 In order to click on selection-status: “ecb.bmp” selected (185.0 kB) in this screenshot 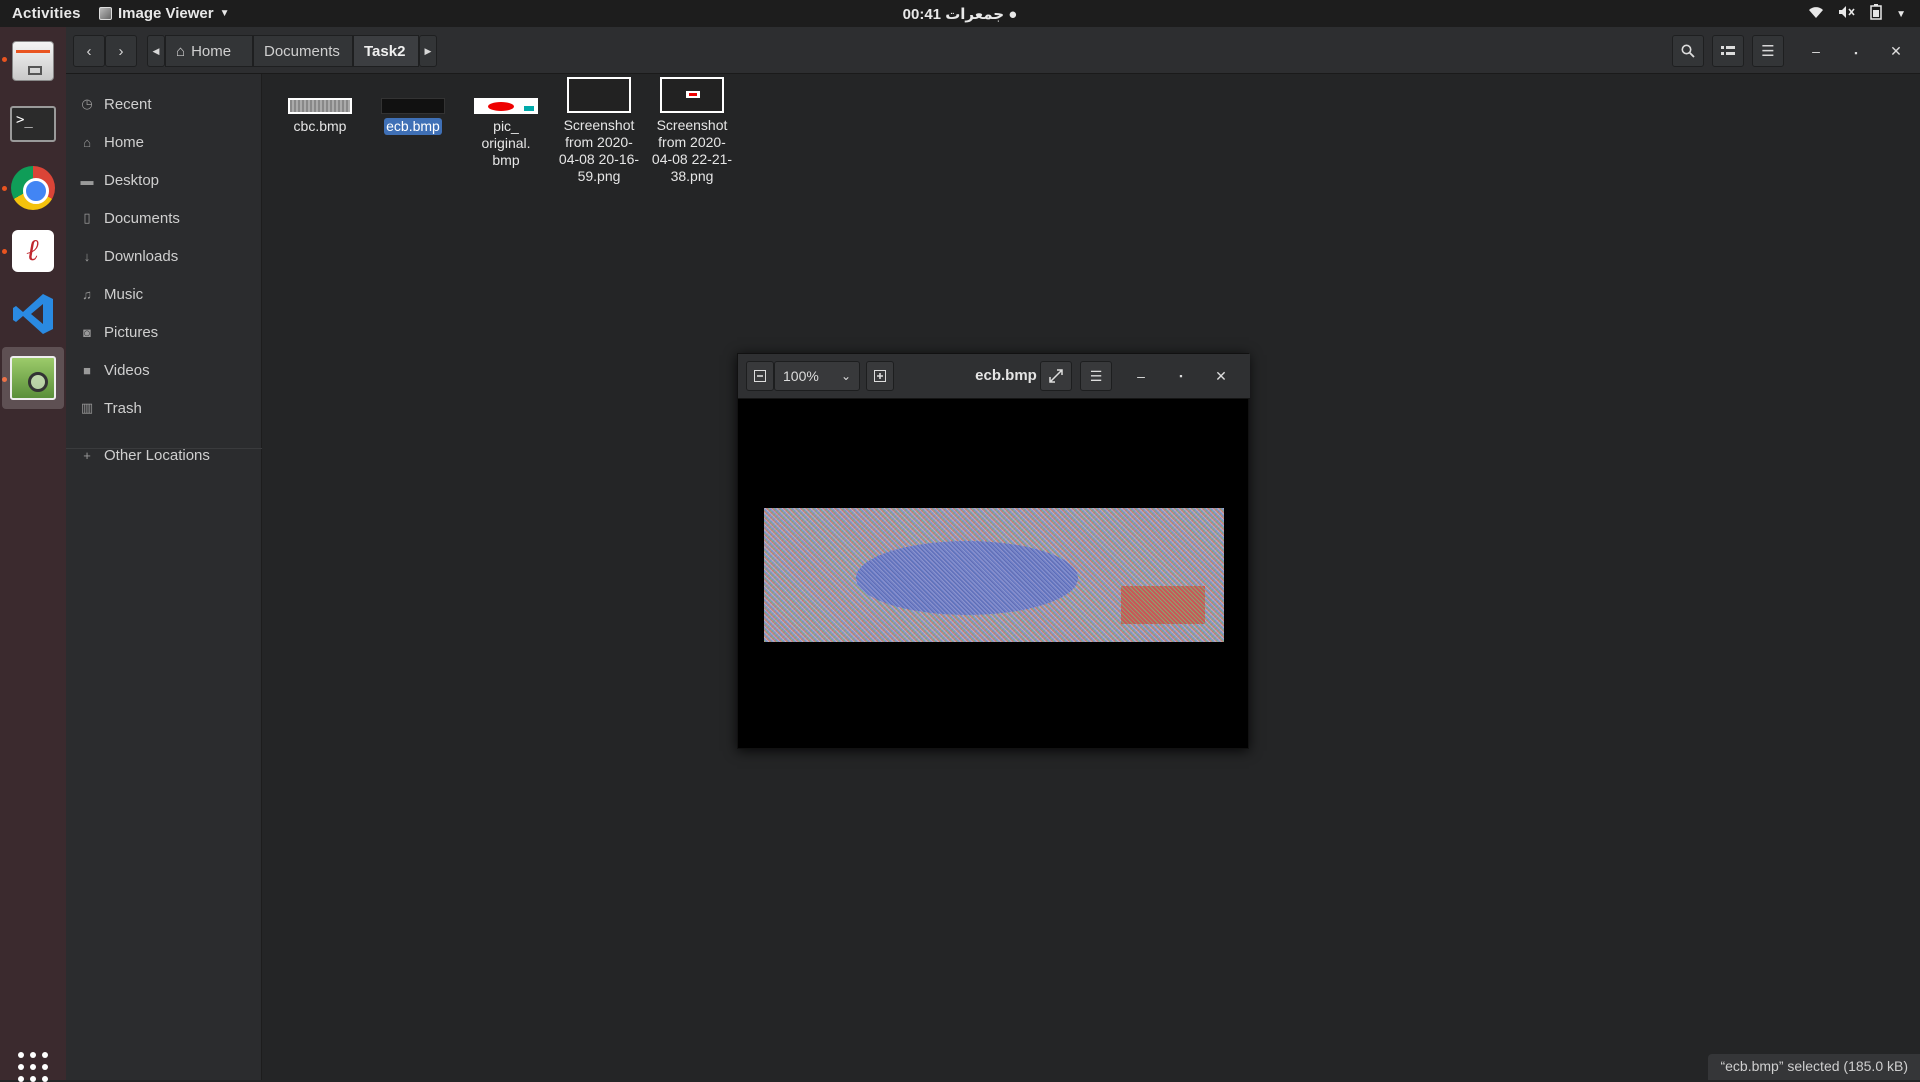, I will do `click(1814, 1067)`.